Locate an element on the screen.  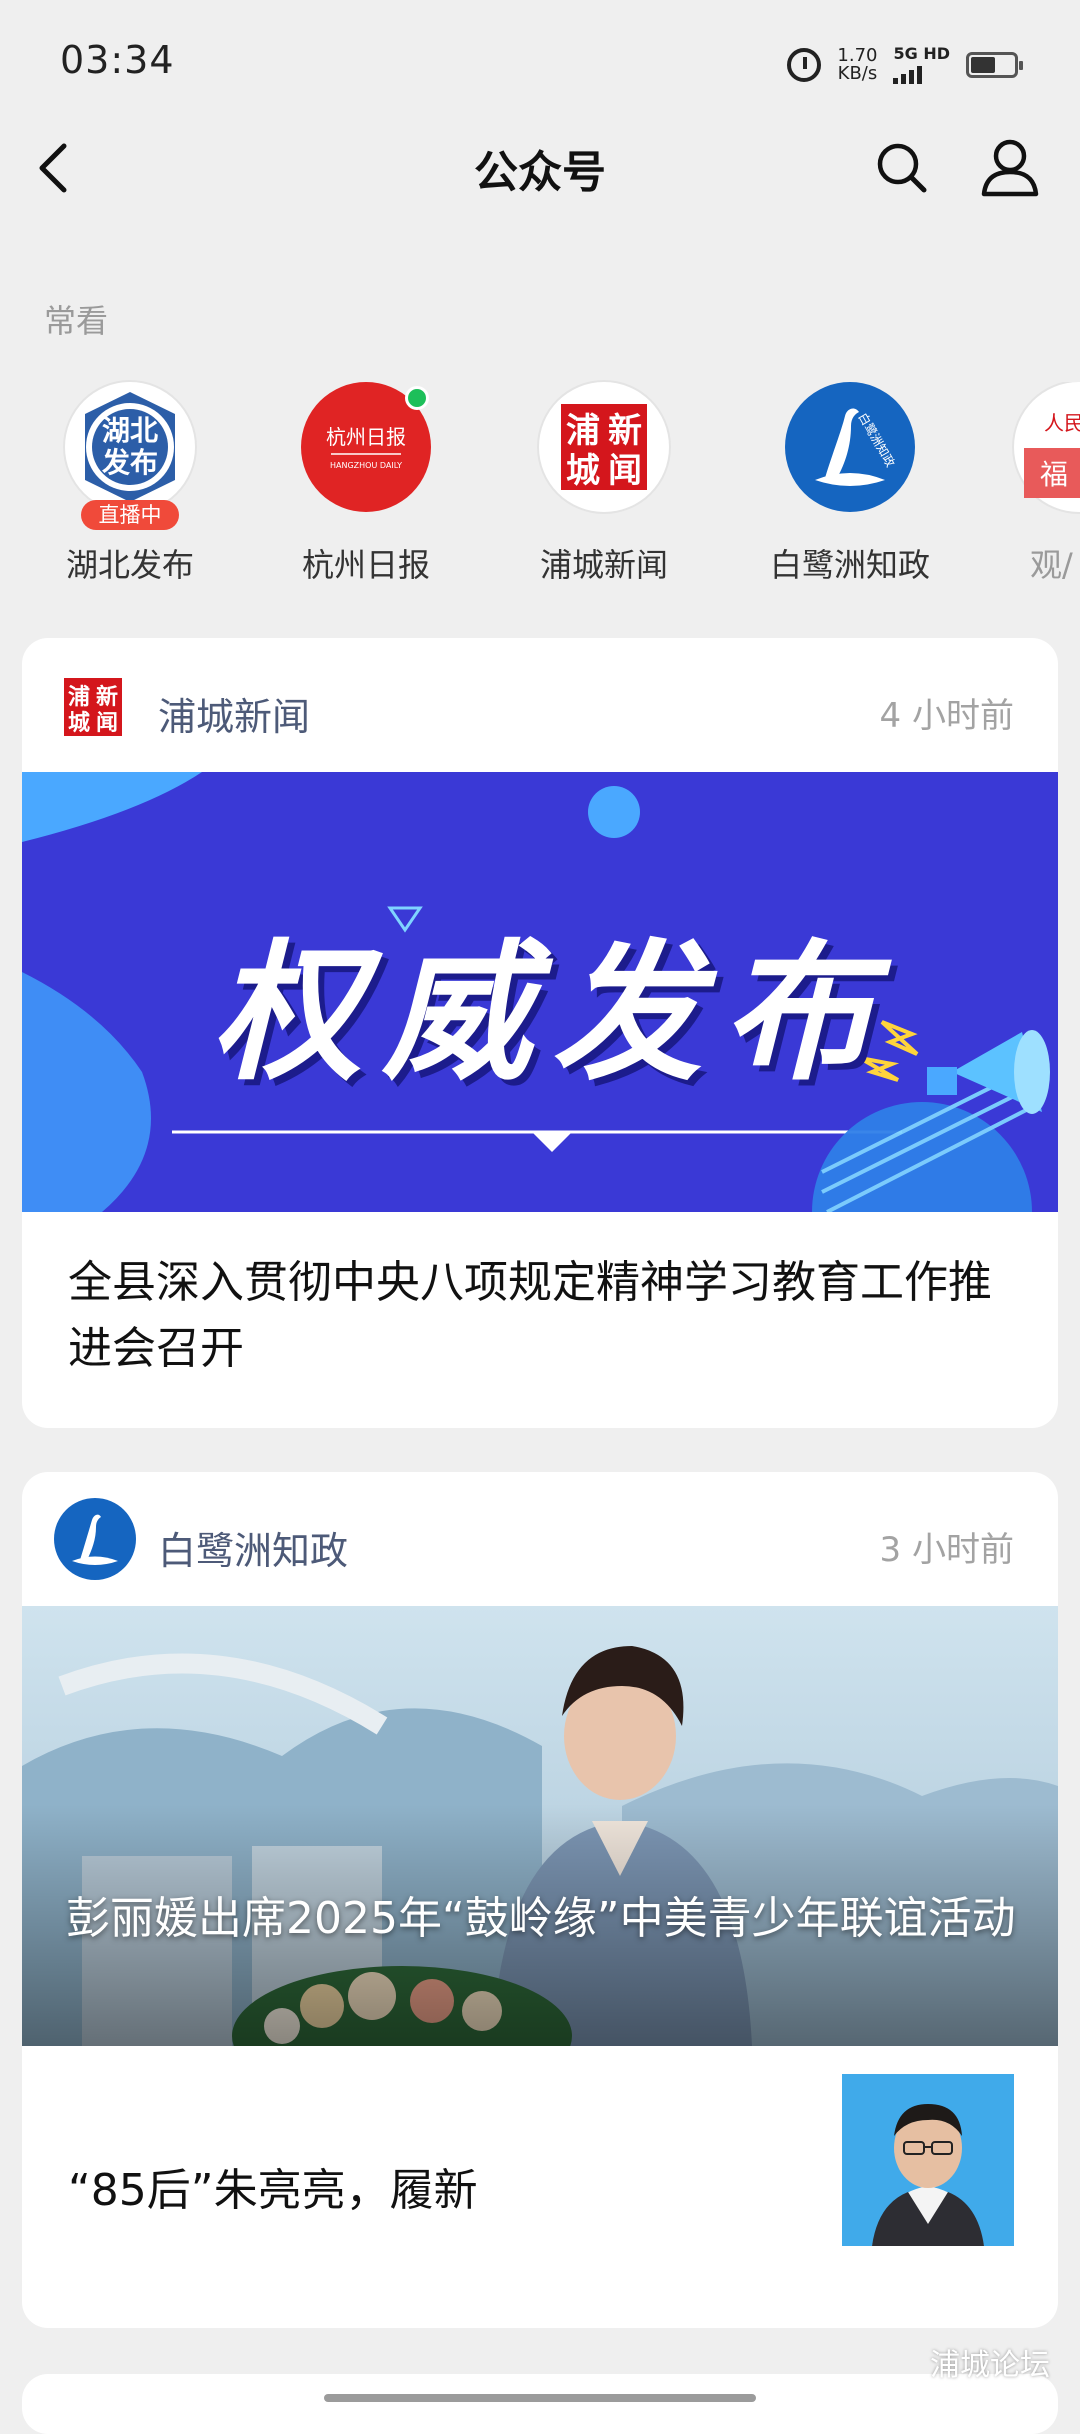
source-name: 白鹭洲知政 is located at coordinates (253, 1547).